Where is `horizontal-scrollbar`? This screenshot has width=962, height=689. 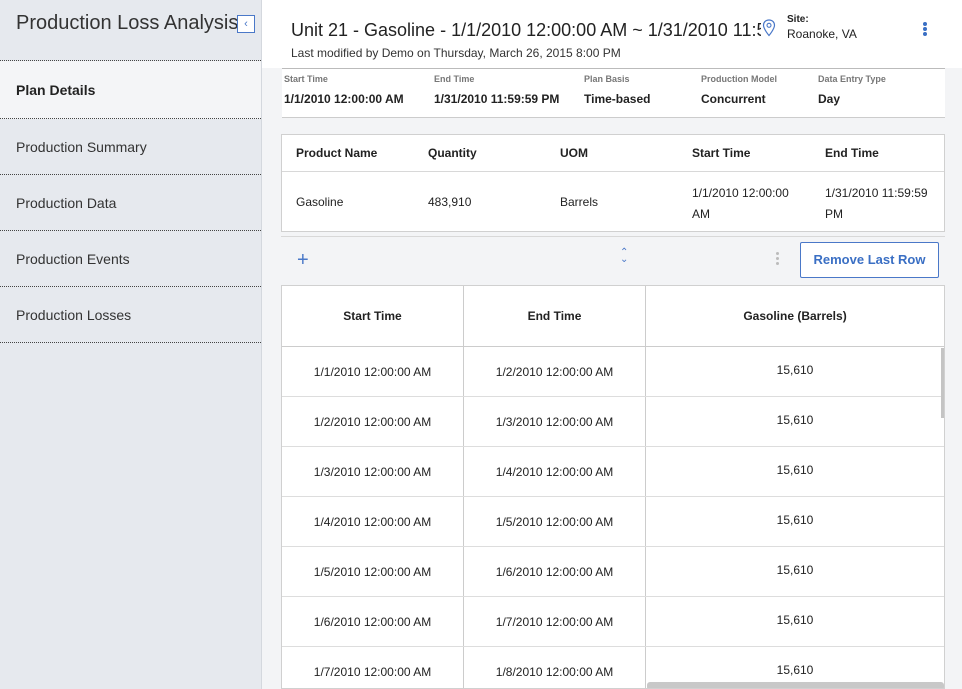 horizontal-scrollbar is located at coordinates (795, 685).